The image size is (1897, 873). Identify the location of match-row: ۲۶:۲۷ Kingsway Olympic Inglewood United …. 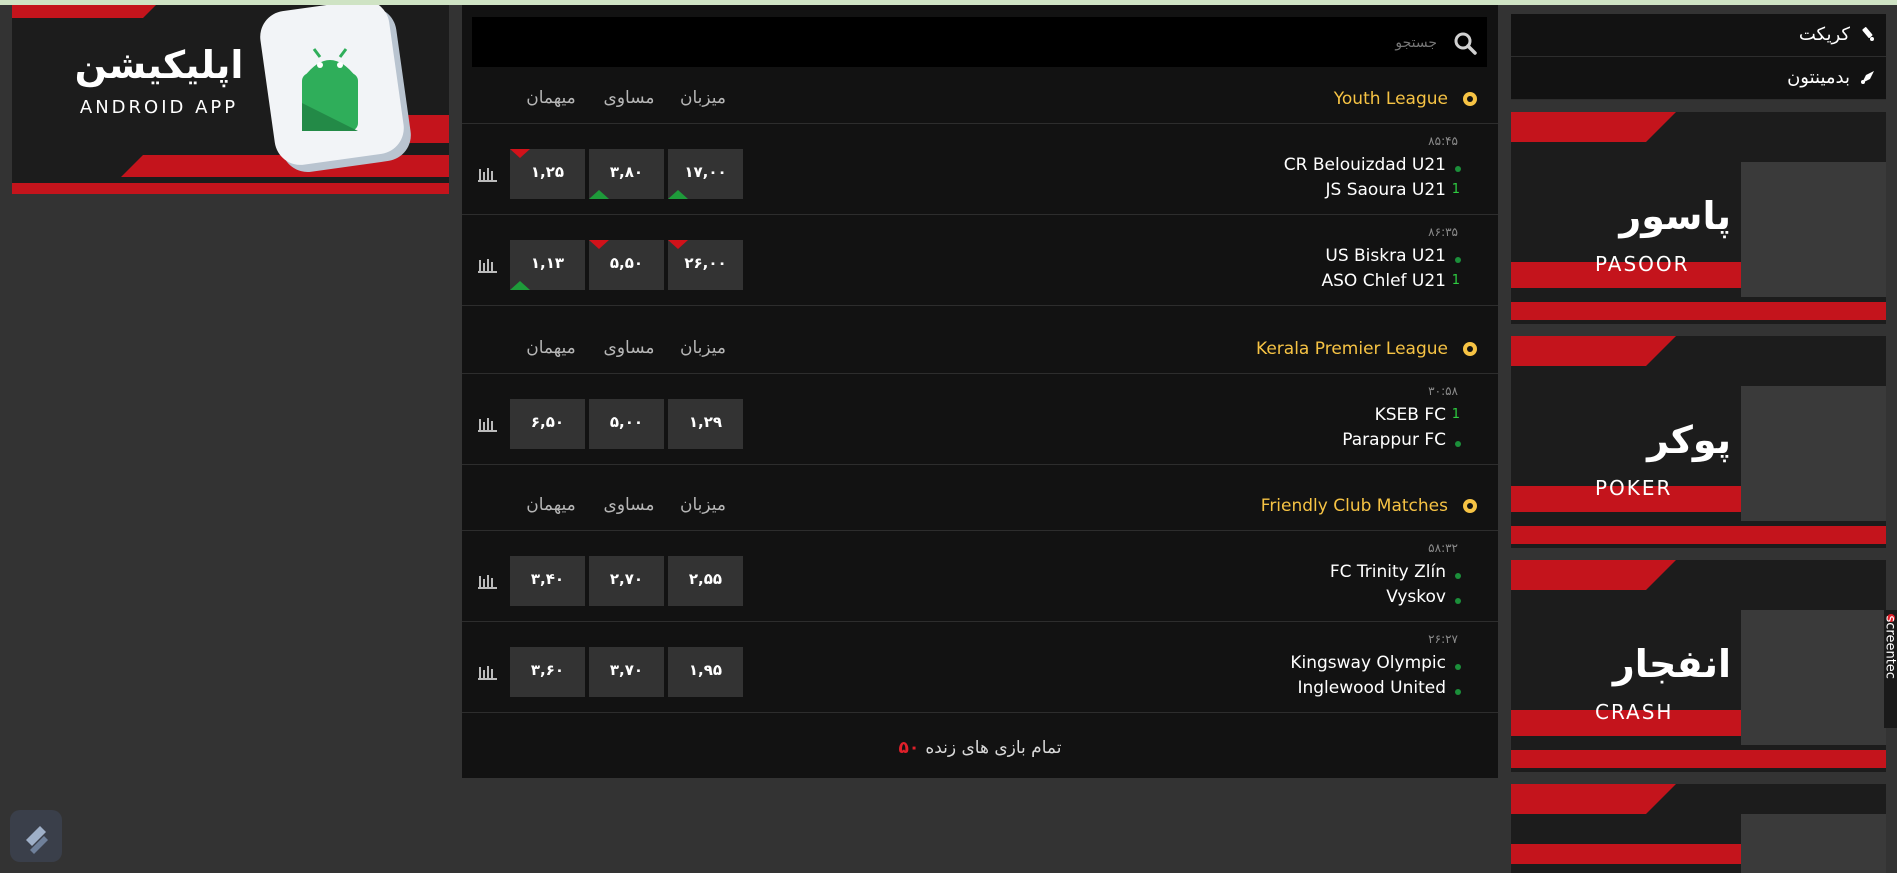
(980, 667).